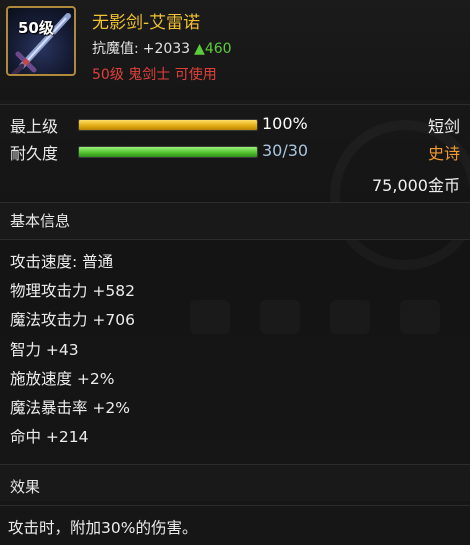 The width and height of the screenshot is (470, 545). What do you see at coordinates (25, 487) in the screenshot?
I see `effect-title: 效果` at bounding box center [25, 487].